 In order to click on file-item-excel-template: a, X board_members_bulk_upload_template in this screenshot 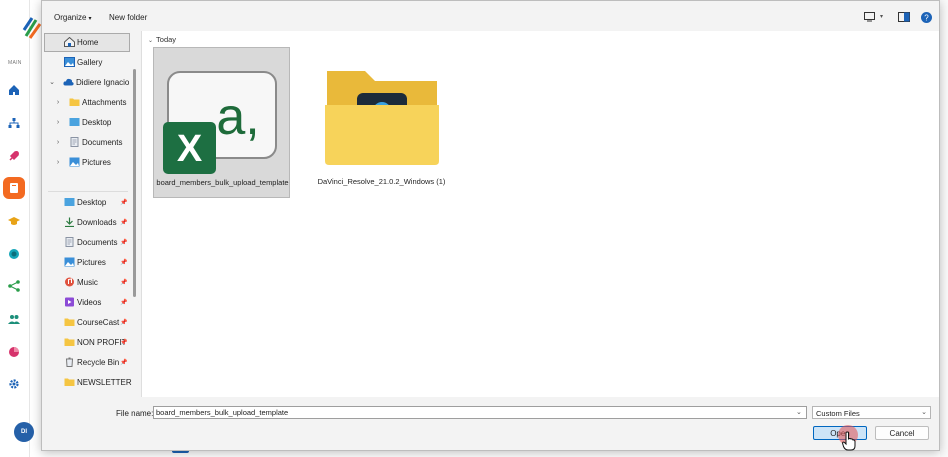, I will do `click(221, 122)`.